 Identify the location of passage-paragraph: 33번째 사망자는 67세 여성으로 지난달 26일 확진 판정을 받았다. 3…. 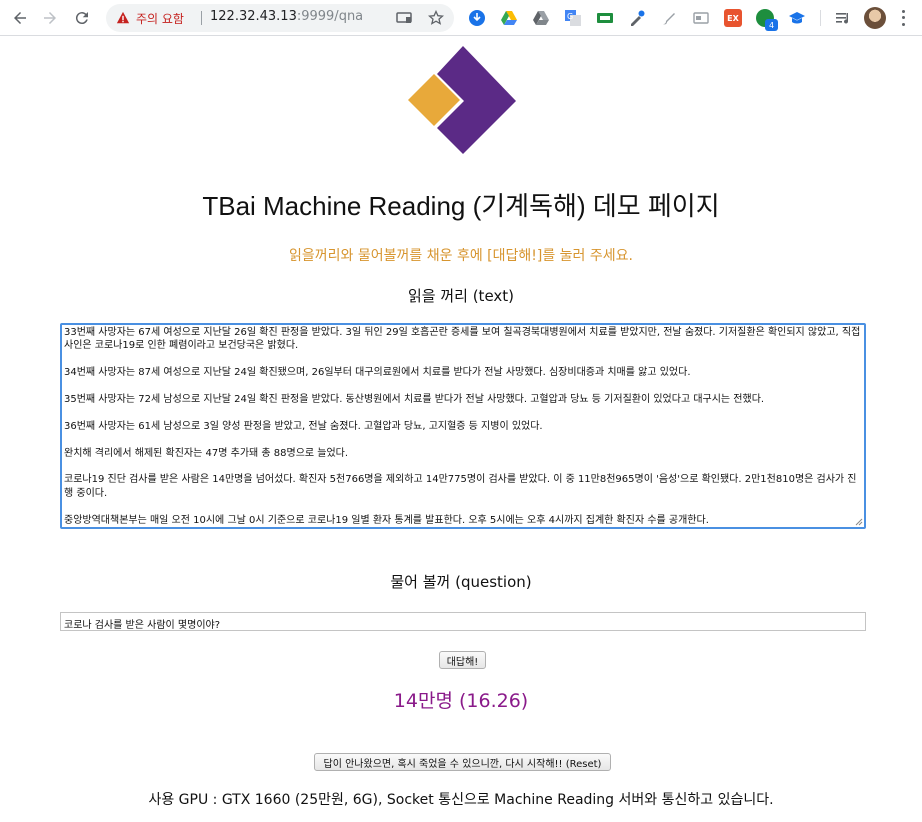
(462, 339).